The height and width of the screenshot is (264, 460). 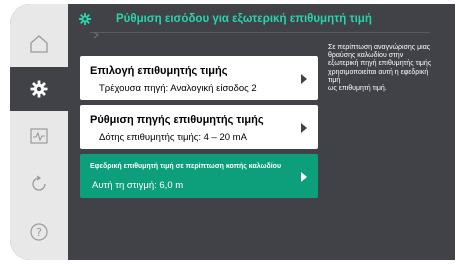 I want to click on sidebar-item-restore, so click(x=39, y=184).